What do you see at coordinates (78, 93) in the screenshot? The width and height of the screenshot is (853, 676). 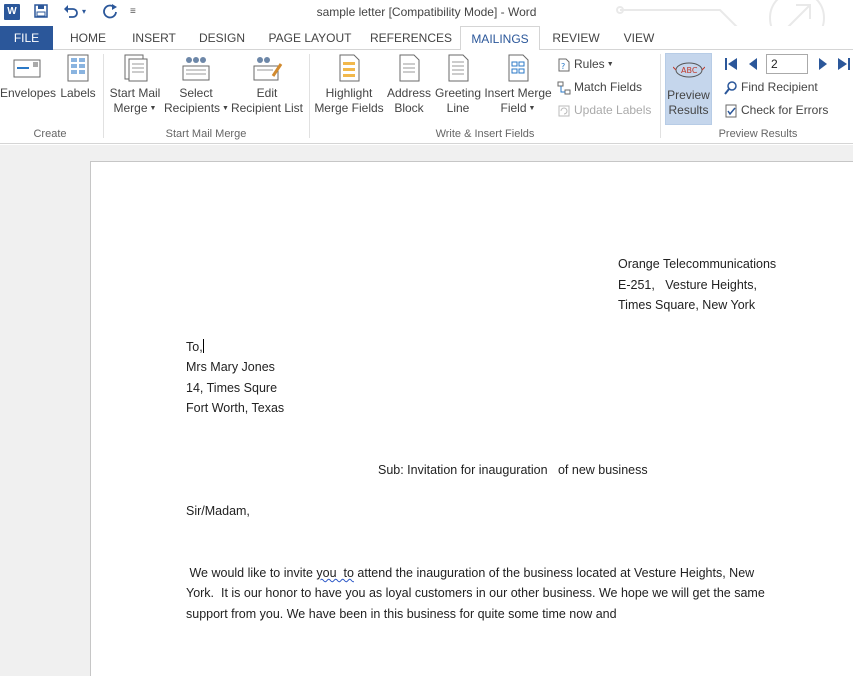 I see `labels-label: Labels` at bounding box center [78, 93].